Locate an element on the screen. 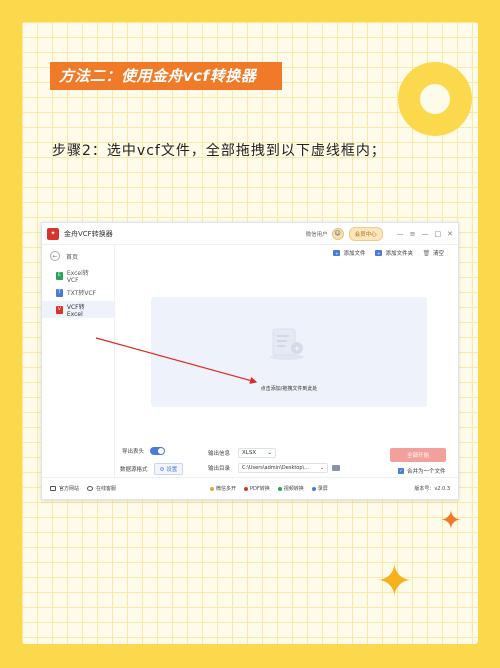  file-drop-zone: + 点击添加/拖拽文件到此处 is located at coordinates (289, 352).